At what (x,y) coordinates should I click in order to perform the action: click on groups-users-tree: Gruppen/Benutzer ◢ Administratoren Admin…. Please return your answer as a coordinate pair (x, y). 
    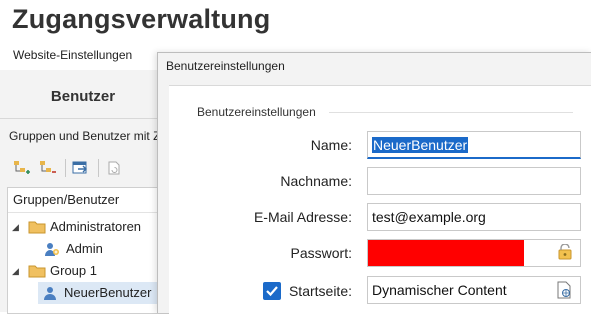
    Looking at the image, I should click on (88, 250).